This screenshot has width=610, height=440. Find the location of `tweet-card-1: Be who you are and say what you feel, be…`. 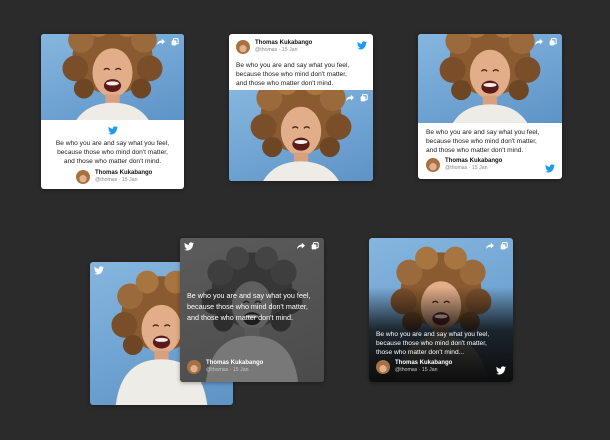

tweet-card-1: Be who you are and say what you feel, be… is located at coordinates (112, 111).